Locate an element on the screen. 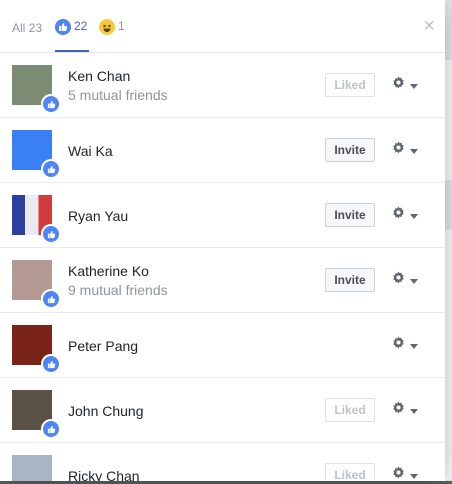 This screenshot has width=452, height=484. close-icon: × is located at coordinates (429, 26).